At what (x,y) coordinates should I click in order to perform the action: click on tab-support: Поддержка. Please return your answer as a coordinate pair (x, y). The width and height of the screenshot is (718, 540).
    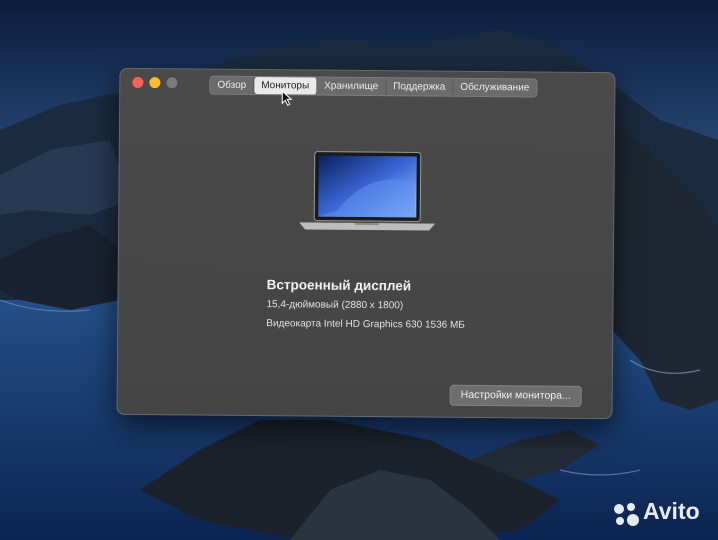
    Looking at the image, I should click on (420, 87).